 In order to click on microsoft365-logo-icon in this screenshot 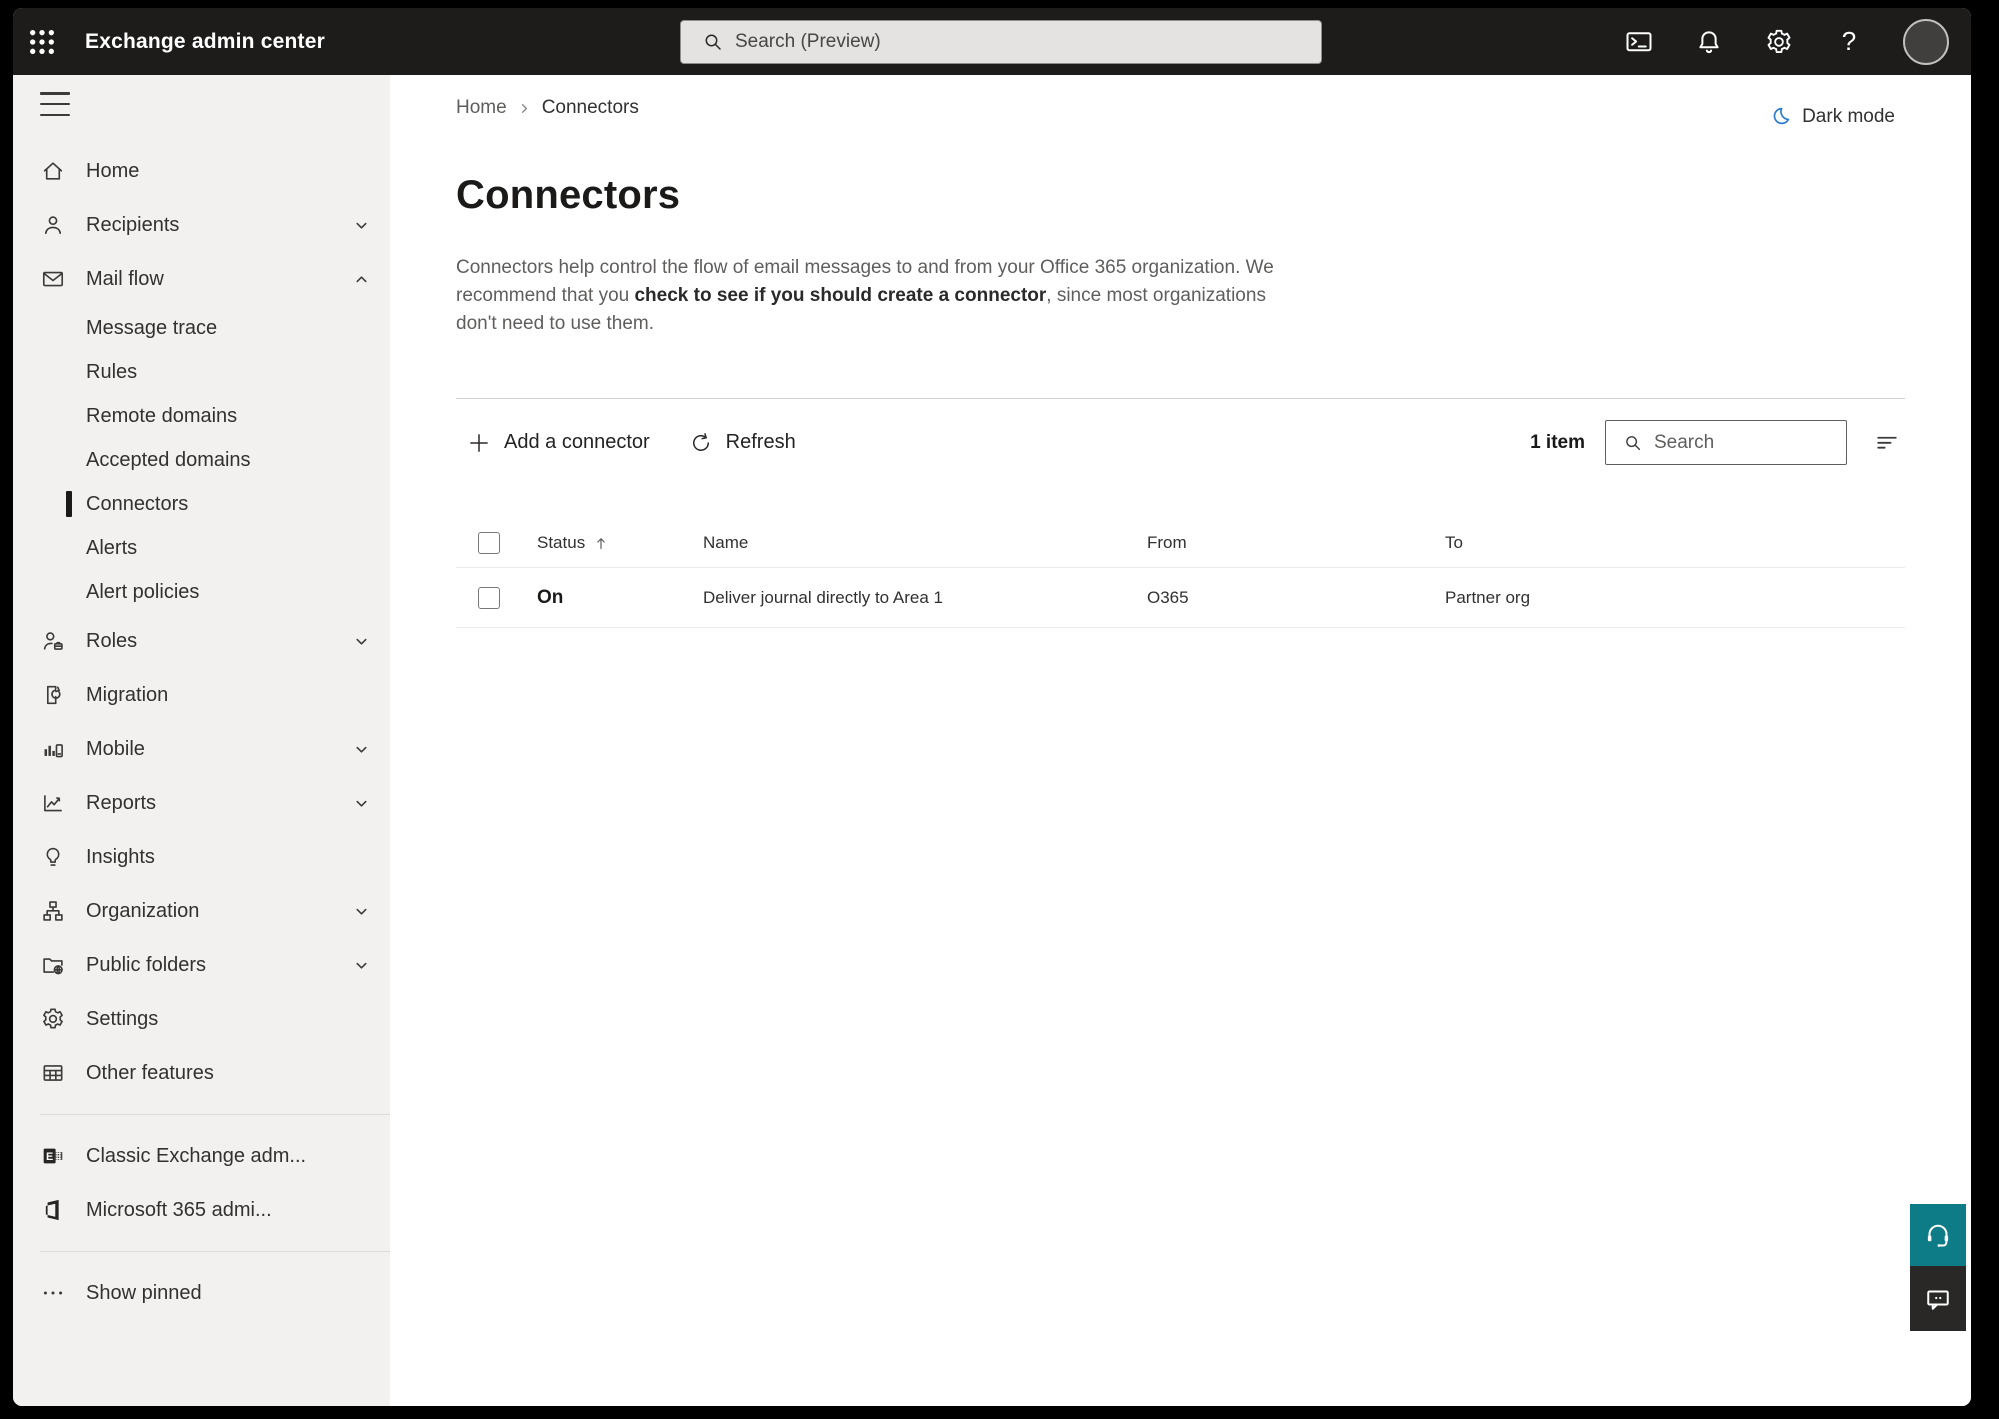, I will do `click(52, 1210)`.